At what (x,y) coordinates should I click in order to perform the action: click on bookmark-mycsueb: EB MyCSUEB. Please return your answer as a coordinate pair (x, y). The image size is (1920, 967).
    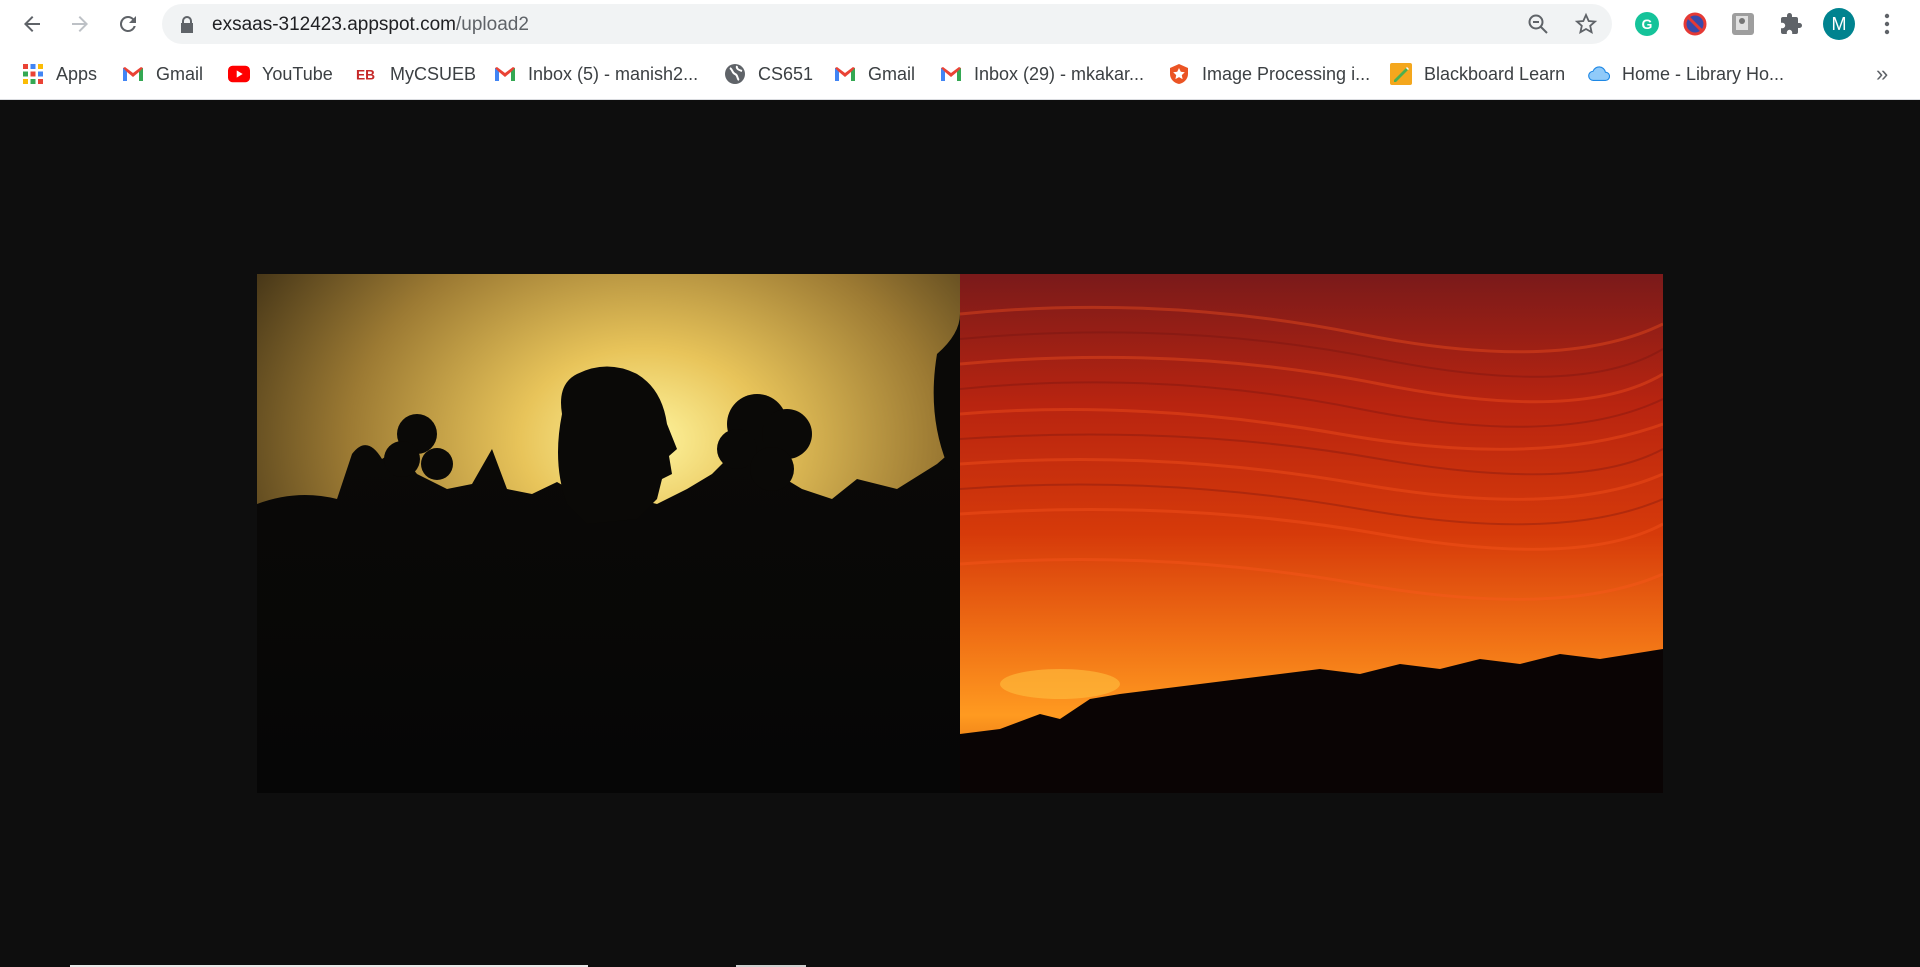
    Looking at the image, I should click on (416, 74).